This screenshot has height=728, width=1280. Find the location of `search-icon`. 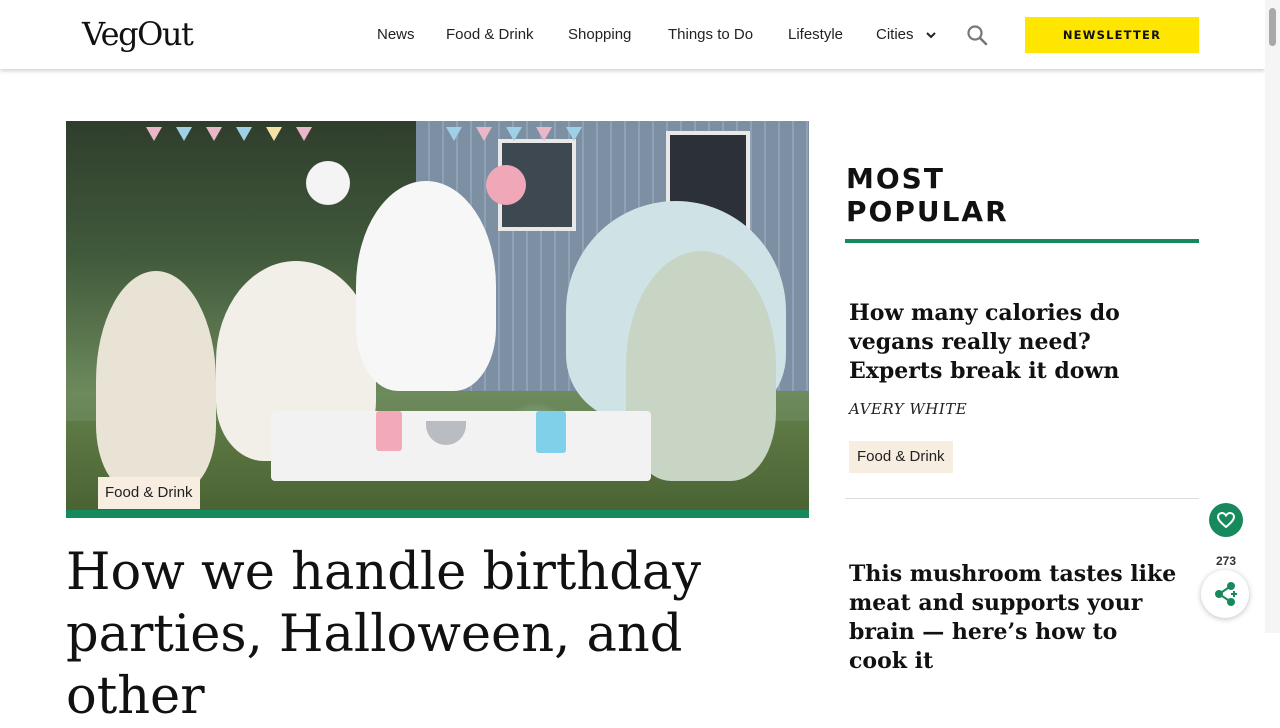

search-icon is located at coordinates (977, 35).